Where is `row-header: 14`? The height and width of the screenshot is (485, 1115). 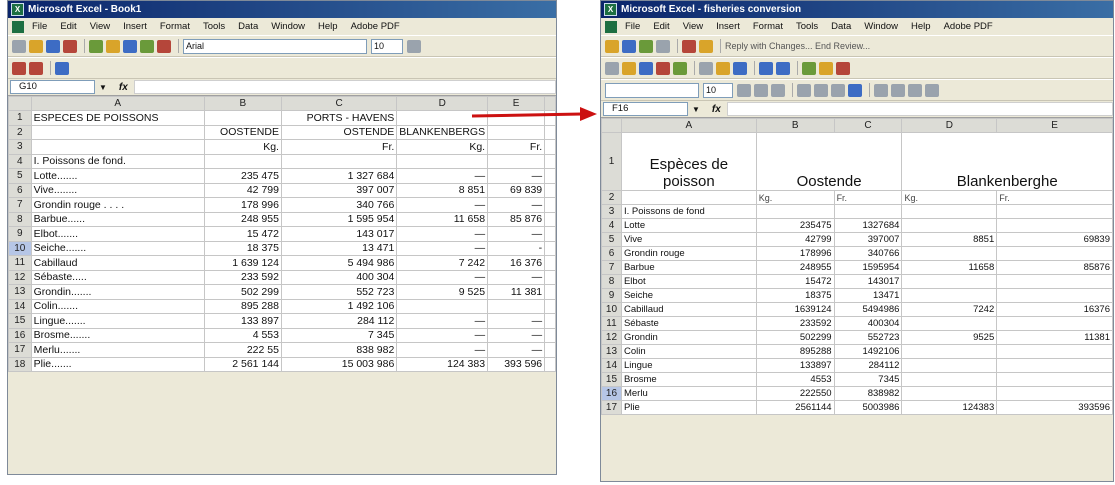 row-header: 14 is located at coordinates (611, 365).